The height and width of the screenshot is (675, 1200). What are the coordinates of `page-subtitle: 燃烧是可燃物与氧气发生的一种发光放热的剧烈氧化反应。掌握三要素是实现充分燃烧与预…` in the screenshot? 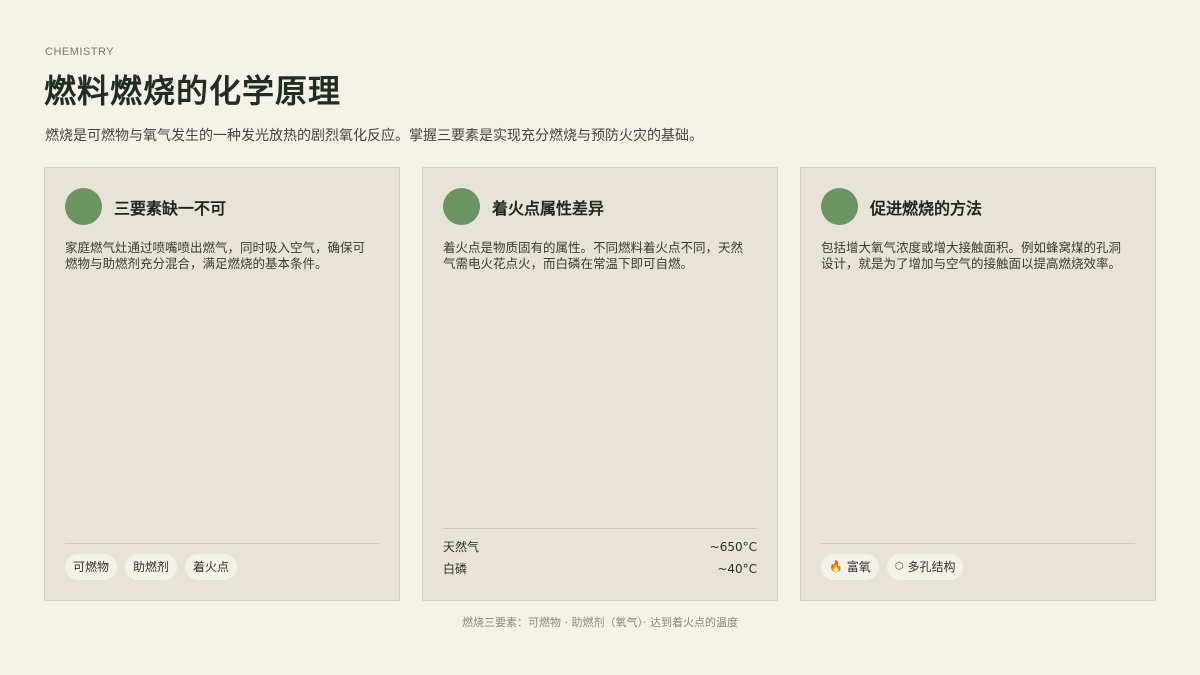 It's located at (374, 136).